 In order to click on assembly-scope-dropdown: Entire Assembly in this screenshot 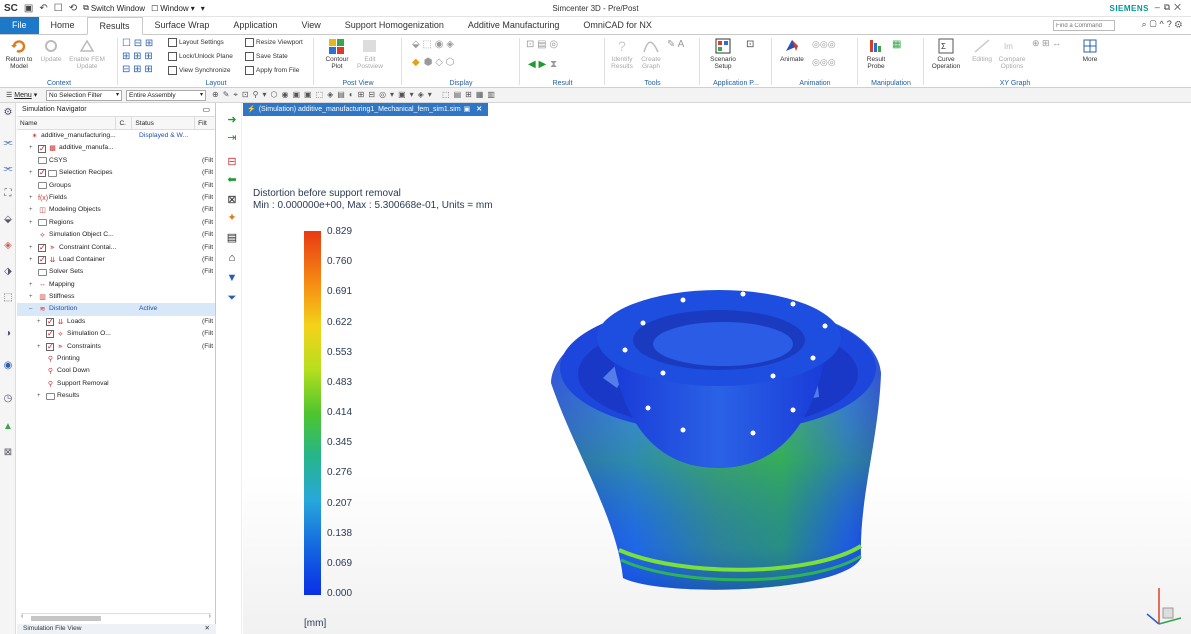, I will do `click(166, 95)`.